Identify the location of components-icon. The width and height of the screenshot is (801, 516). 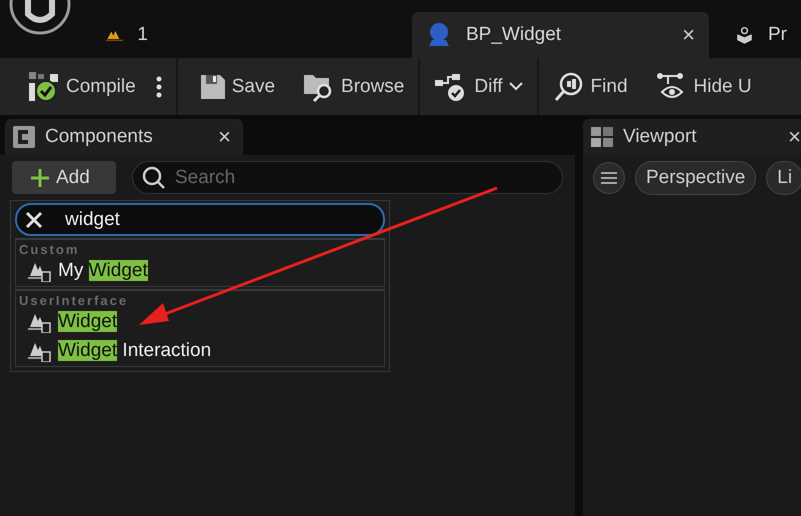
(24, 137).